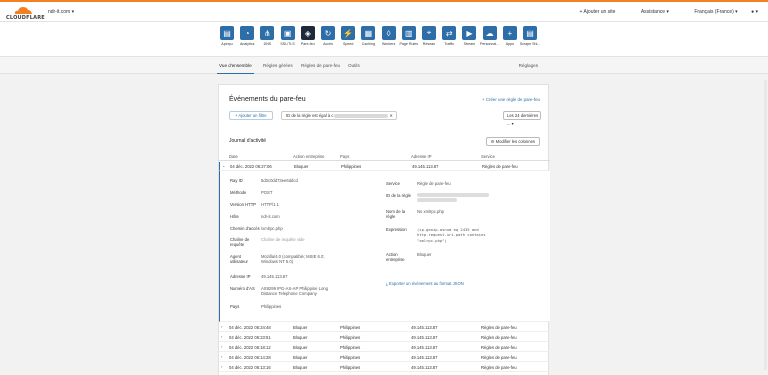  Describe the element at coordinates (270, 216) in the screenshot. I see `detail-value: ndr-it.com` at that location.